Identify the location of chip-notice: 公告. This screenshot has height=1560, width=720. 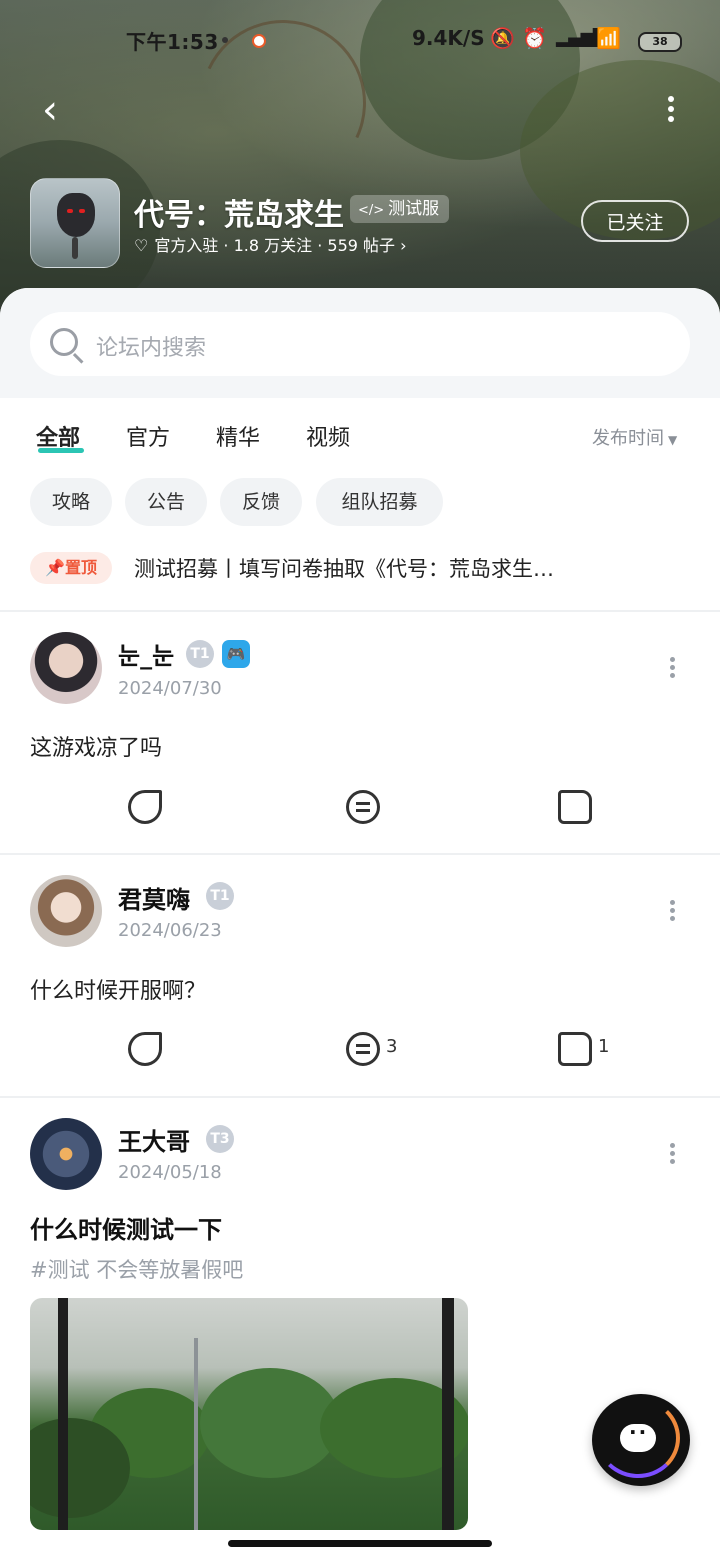
(166, 502).